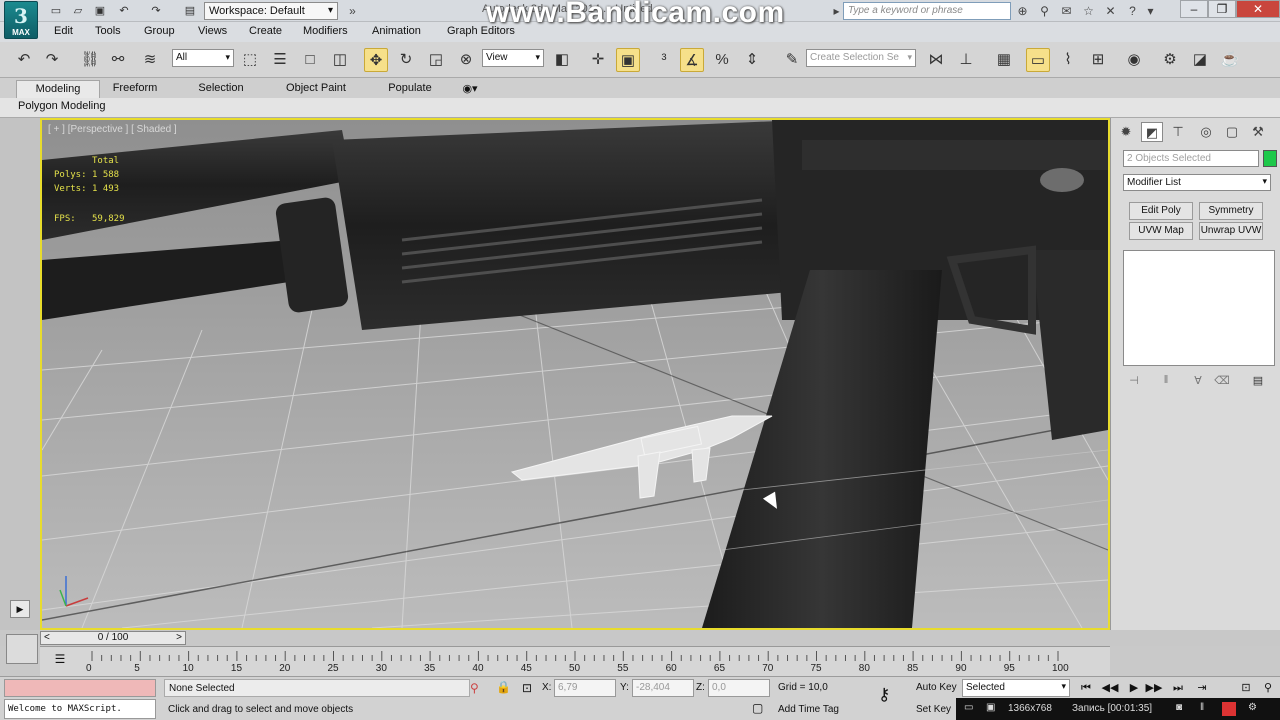  What do you see at coordinates (58, 89) in the screenshot?
I see `tab-modeling: Modeling` at bounding box center [58, 89].